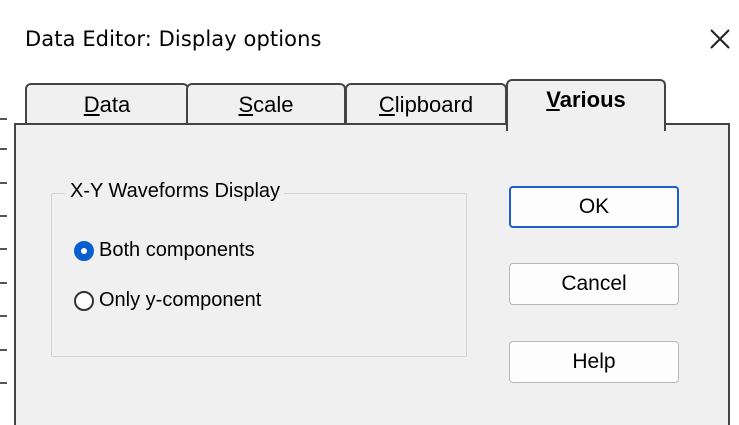 Image resolution: width=739 pixels, height=425 pixels. I want to click on tab-various-label: Various, so click(586, 99).